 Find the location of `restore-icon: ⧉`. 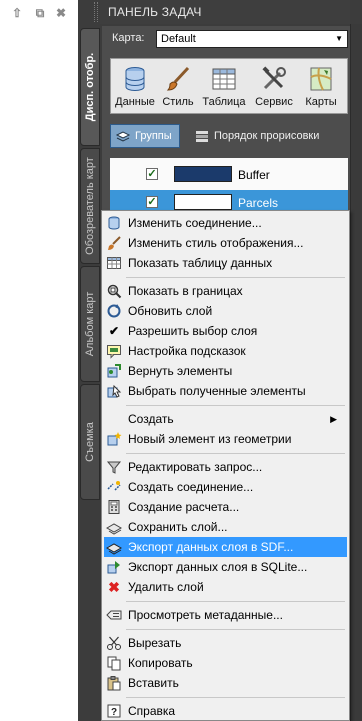

restore-icon: ⧉ is located at coordinates (40, 13).